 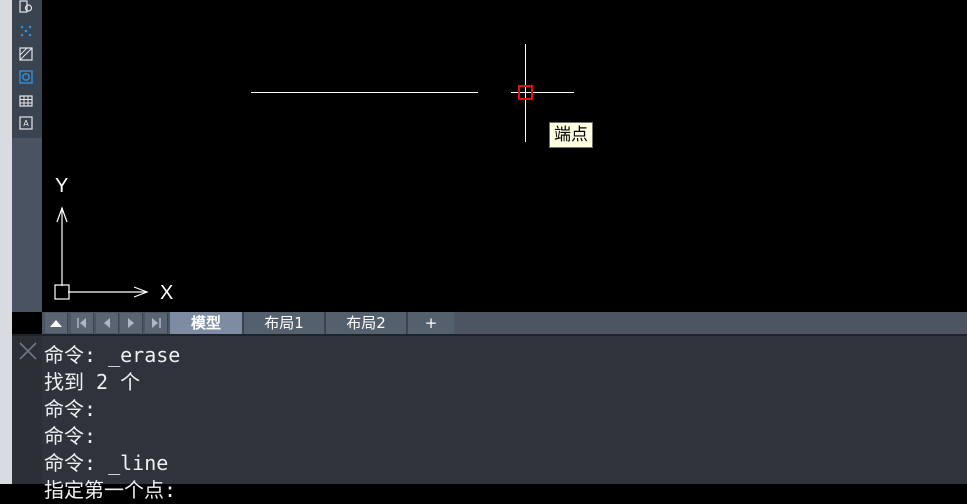 What do you see at coordinates (26, 7) in the screenshot?
I see `properties-icon` at bounding box center [26, 7].